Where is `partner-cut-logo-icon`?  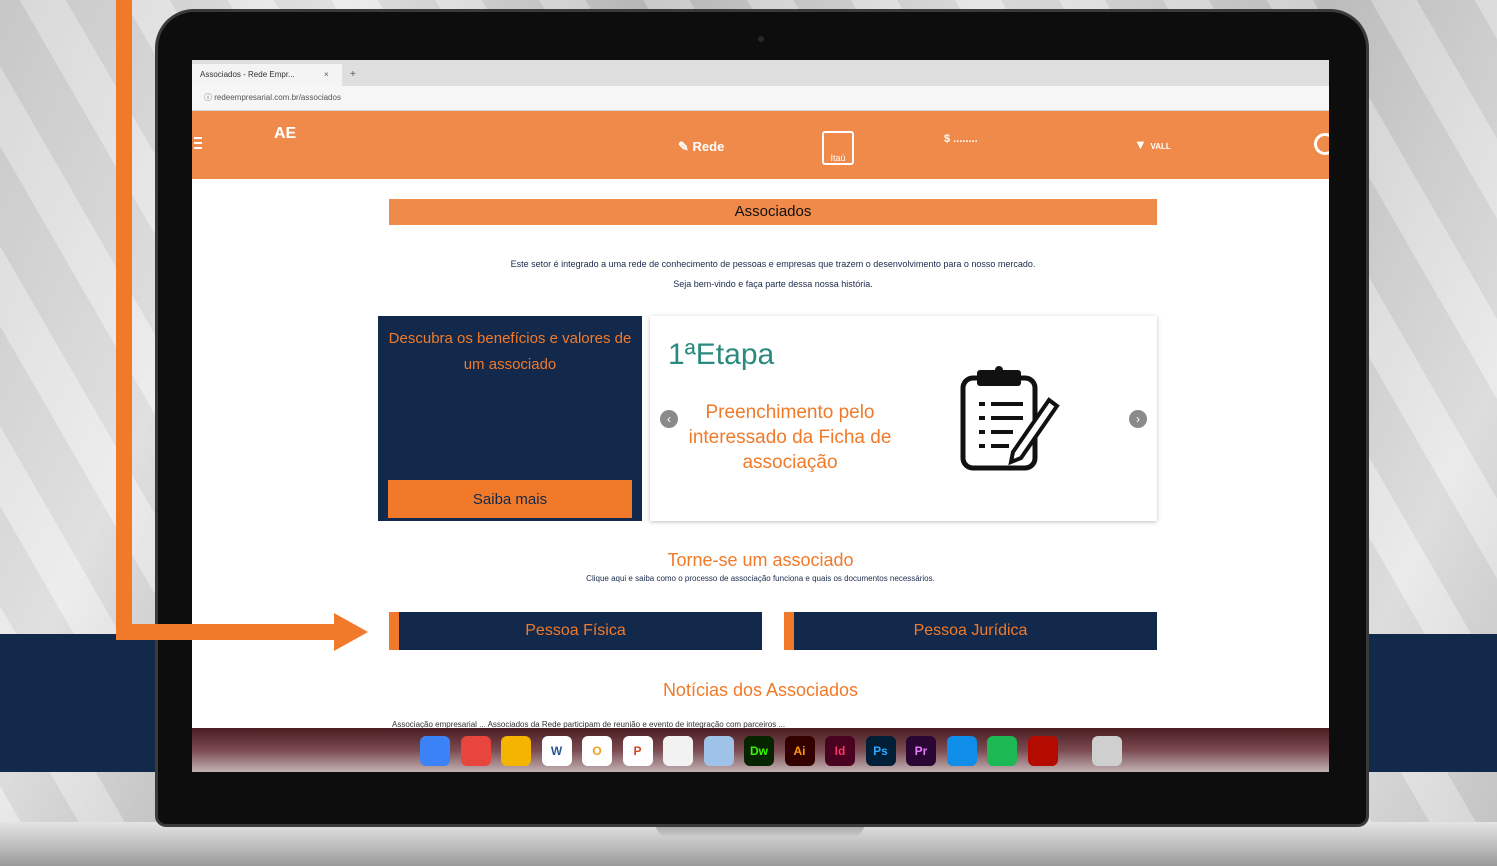 partner-cut-logo-icon is located at coordinates (1321, 144).